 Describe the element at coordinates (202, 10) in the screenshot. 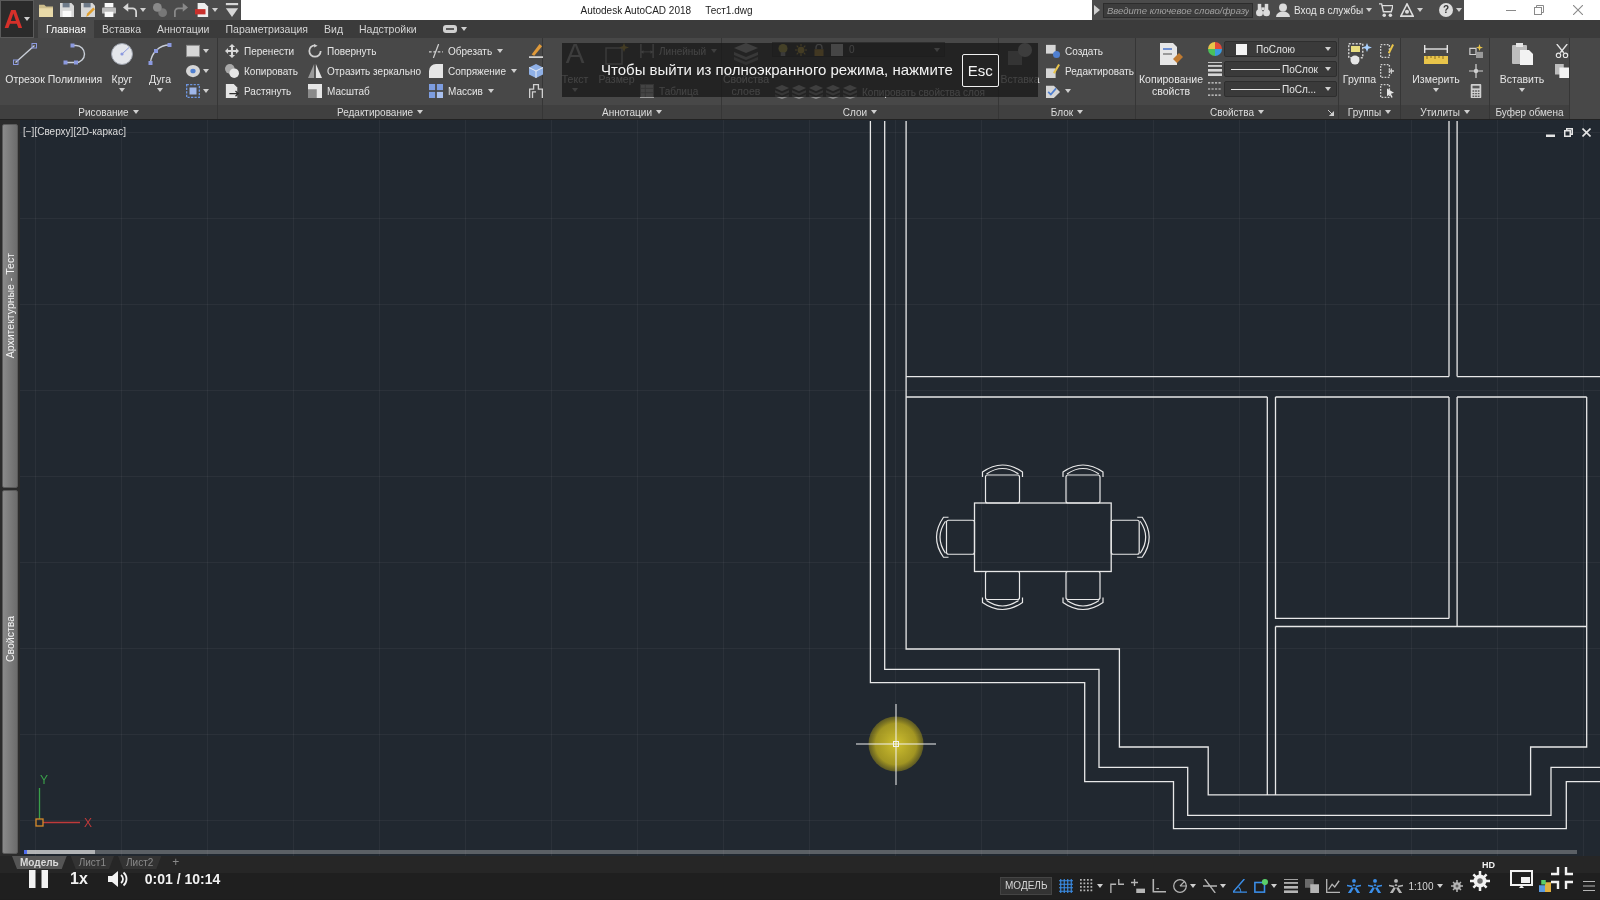

I see `pdf-document-icon` at that location.